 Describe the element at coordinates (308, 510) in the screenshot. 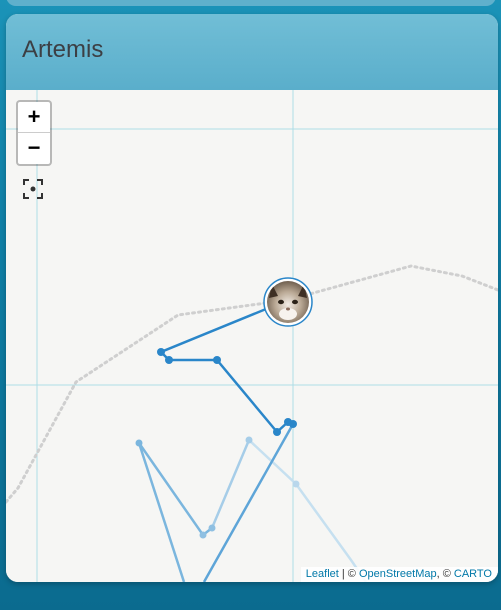

I see `history-track-faint` at that location.